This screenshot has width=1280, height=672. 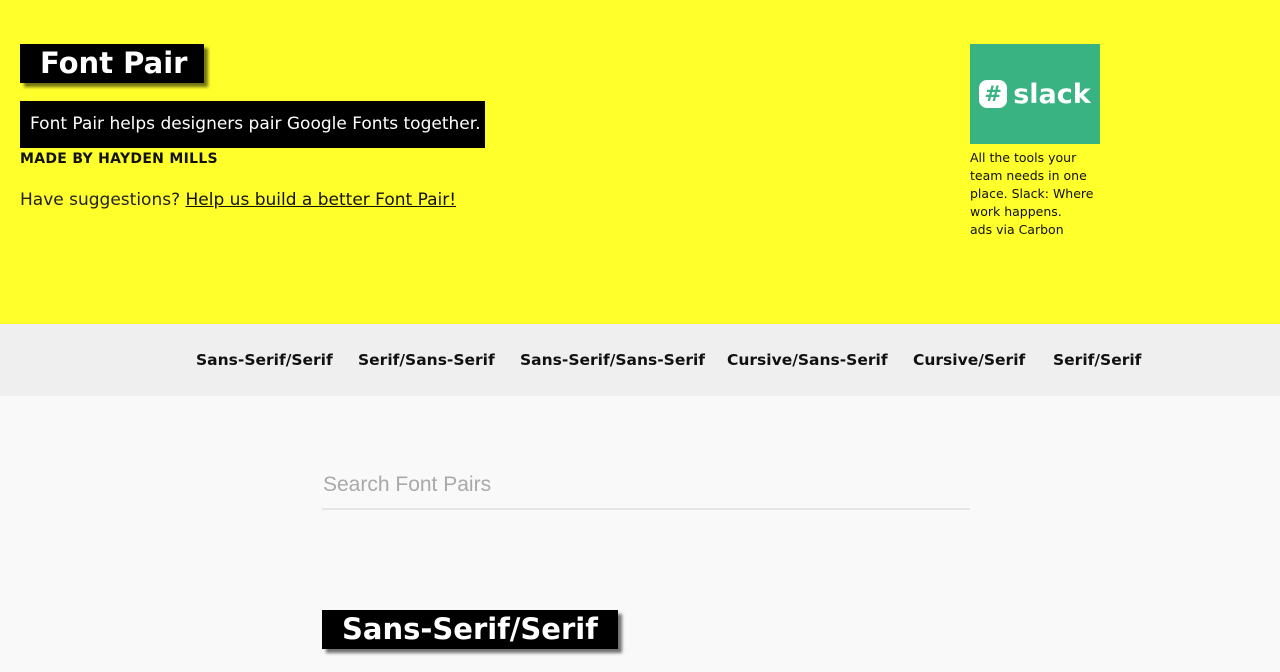 What do you see at coordinates (969, 360) in the screenshot?
I see `nav-item-cursive-serif: Cursive/Serif` at bounding box center [969, 360].